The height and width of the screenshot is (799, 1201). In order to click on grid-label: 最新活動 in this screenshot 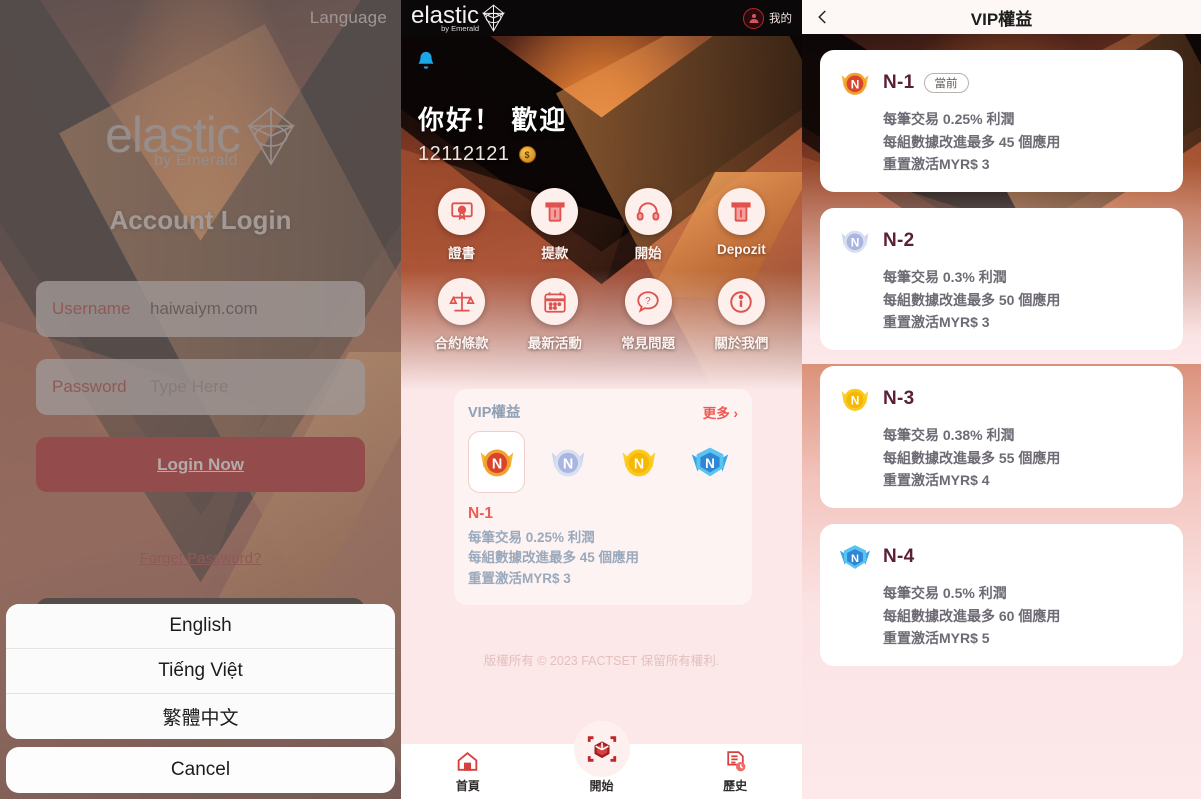, I will do `click(554, 343)`.